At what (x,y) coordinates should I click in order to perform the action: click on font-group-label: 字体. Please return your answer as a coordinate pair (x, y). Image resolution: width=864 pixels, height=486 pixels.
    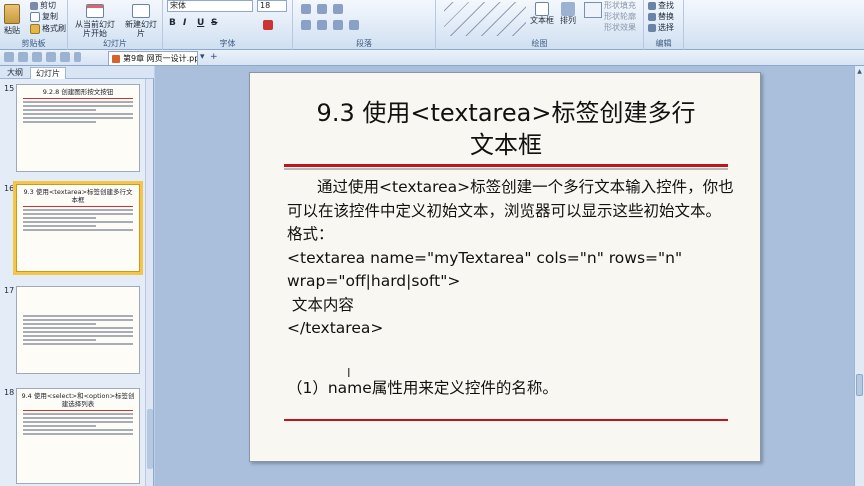
    Looking at the image, I should click on (227, 43).